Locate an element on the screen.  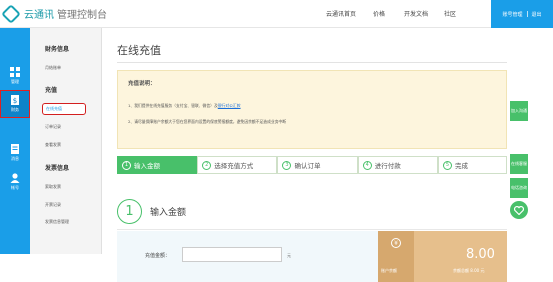
notice-line-1-text: 1、我们提供在线充值服务（支付宝、银联、微信）及 is located at coordinates (173, 105).